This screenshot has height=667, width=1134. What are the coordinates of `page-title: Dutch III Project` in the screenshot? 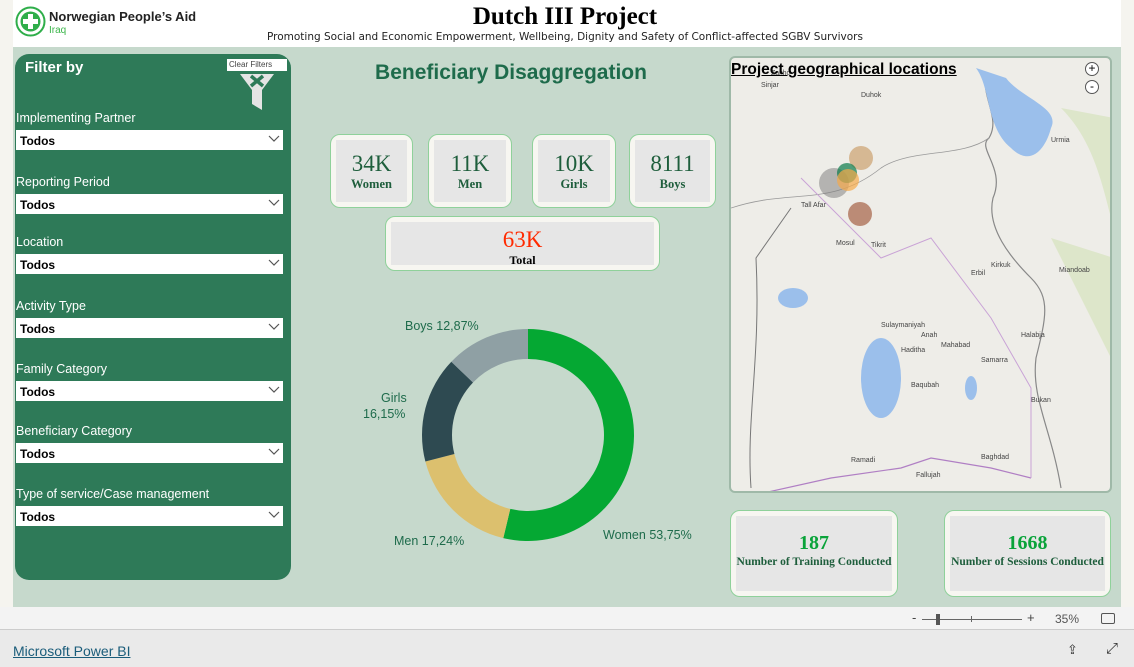 It's located at (565, 16).